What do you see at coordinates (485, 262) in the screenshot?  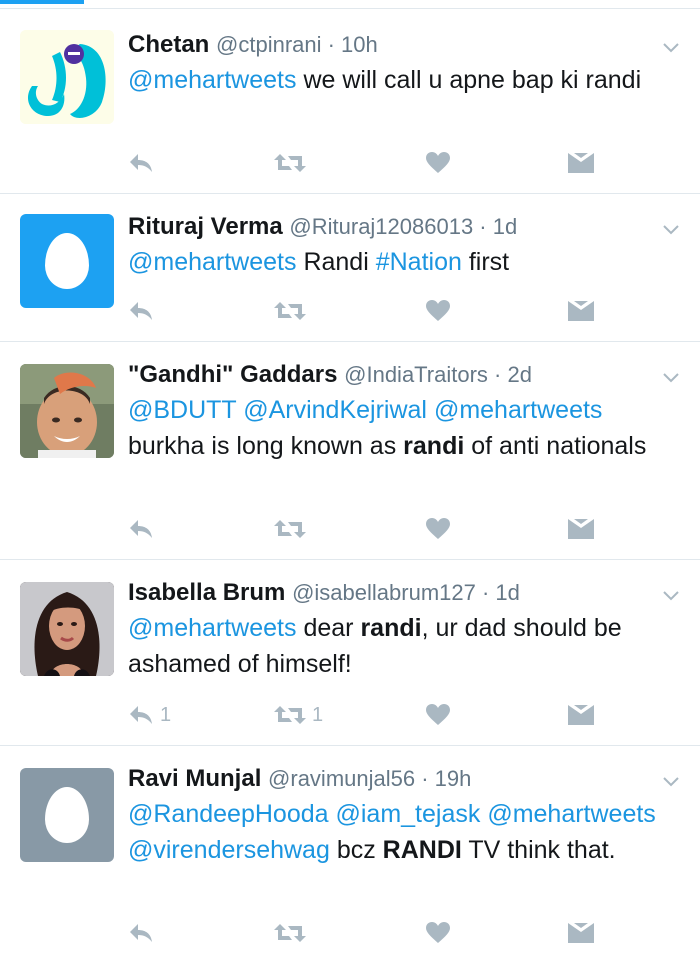 I see `tweet-text-segment: first` at bounding box center [485, 262].